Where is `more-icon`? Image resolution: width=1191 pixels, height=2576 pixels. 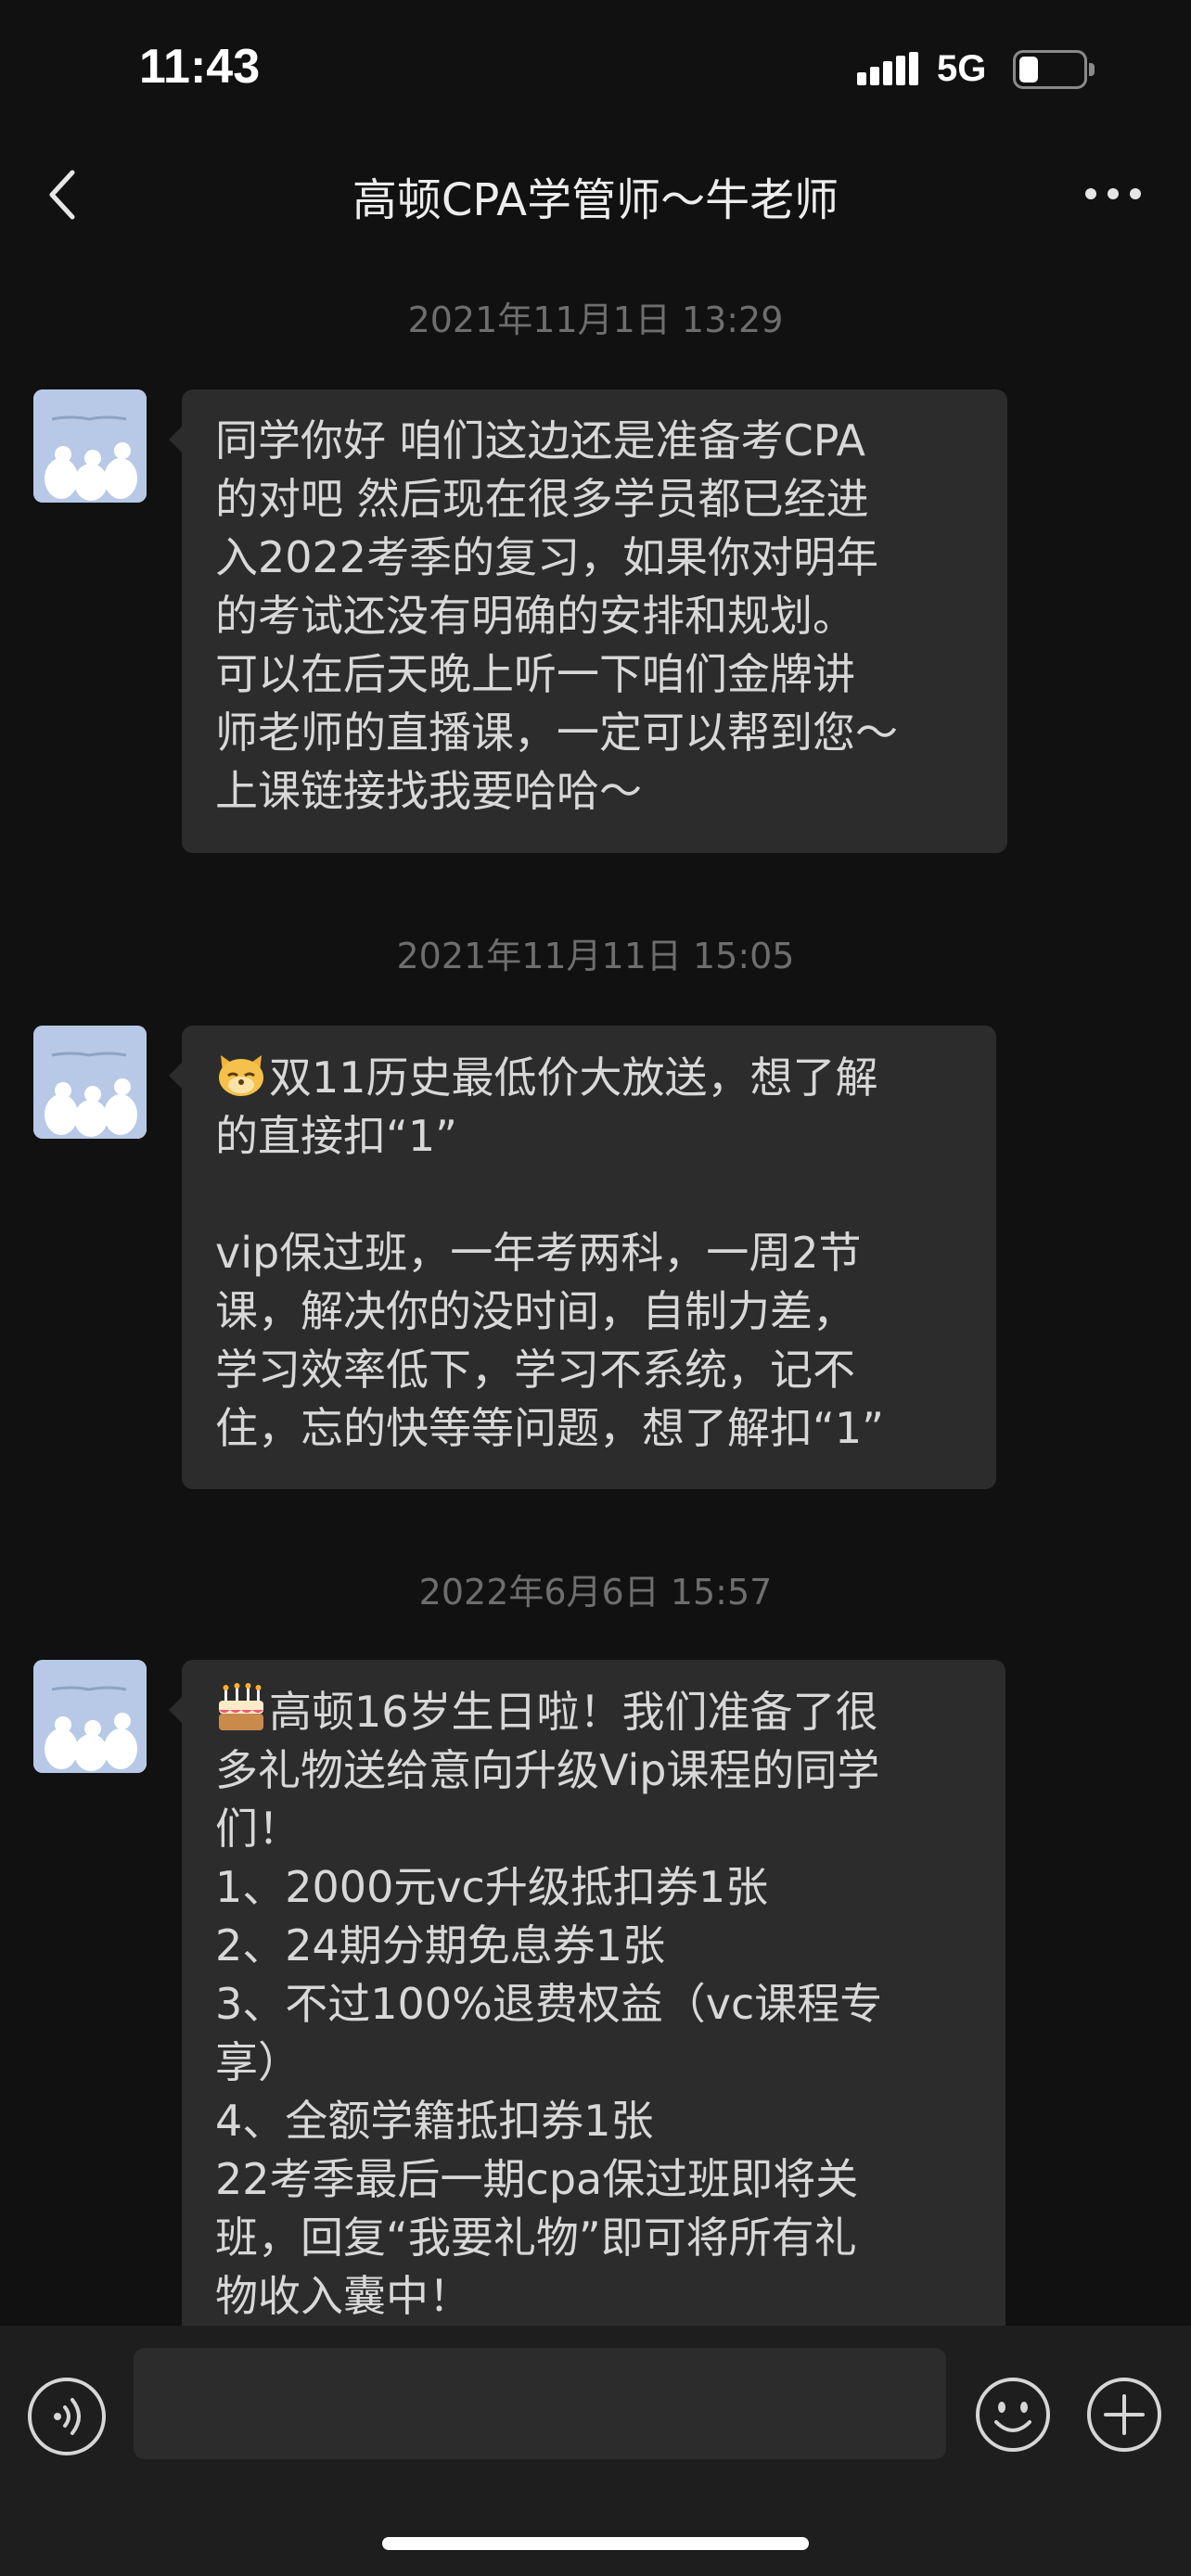 more-icon is located at coordinates (1113, 194).